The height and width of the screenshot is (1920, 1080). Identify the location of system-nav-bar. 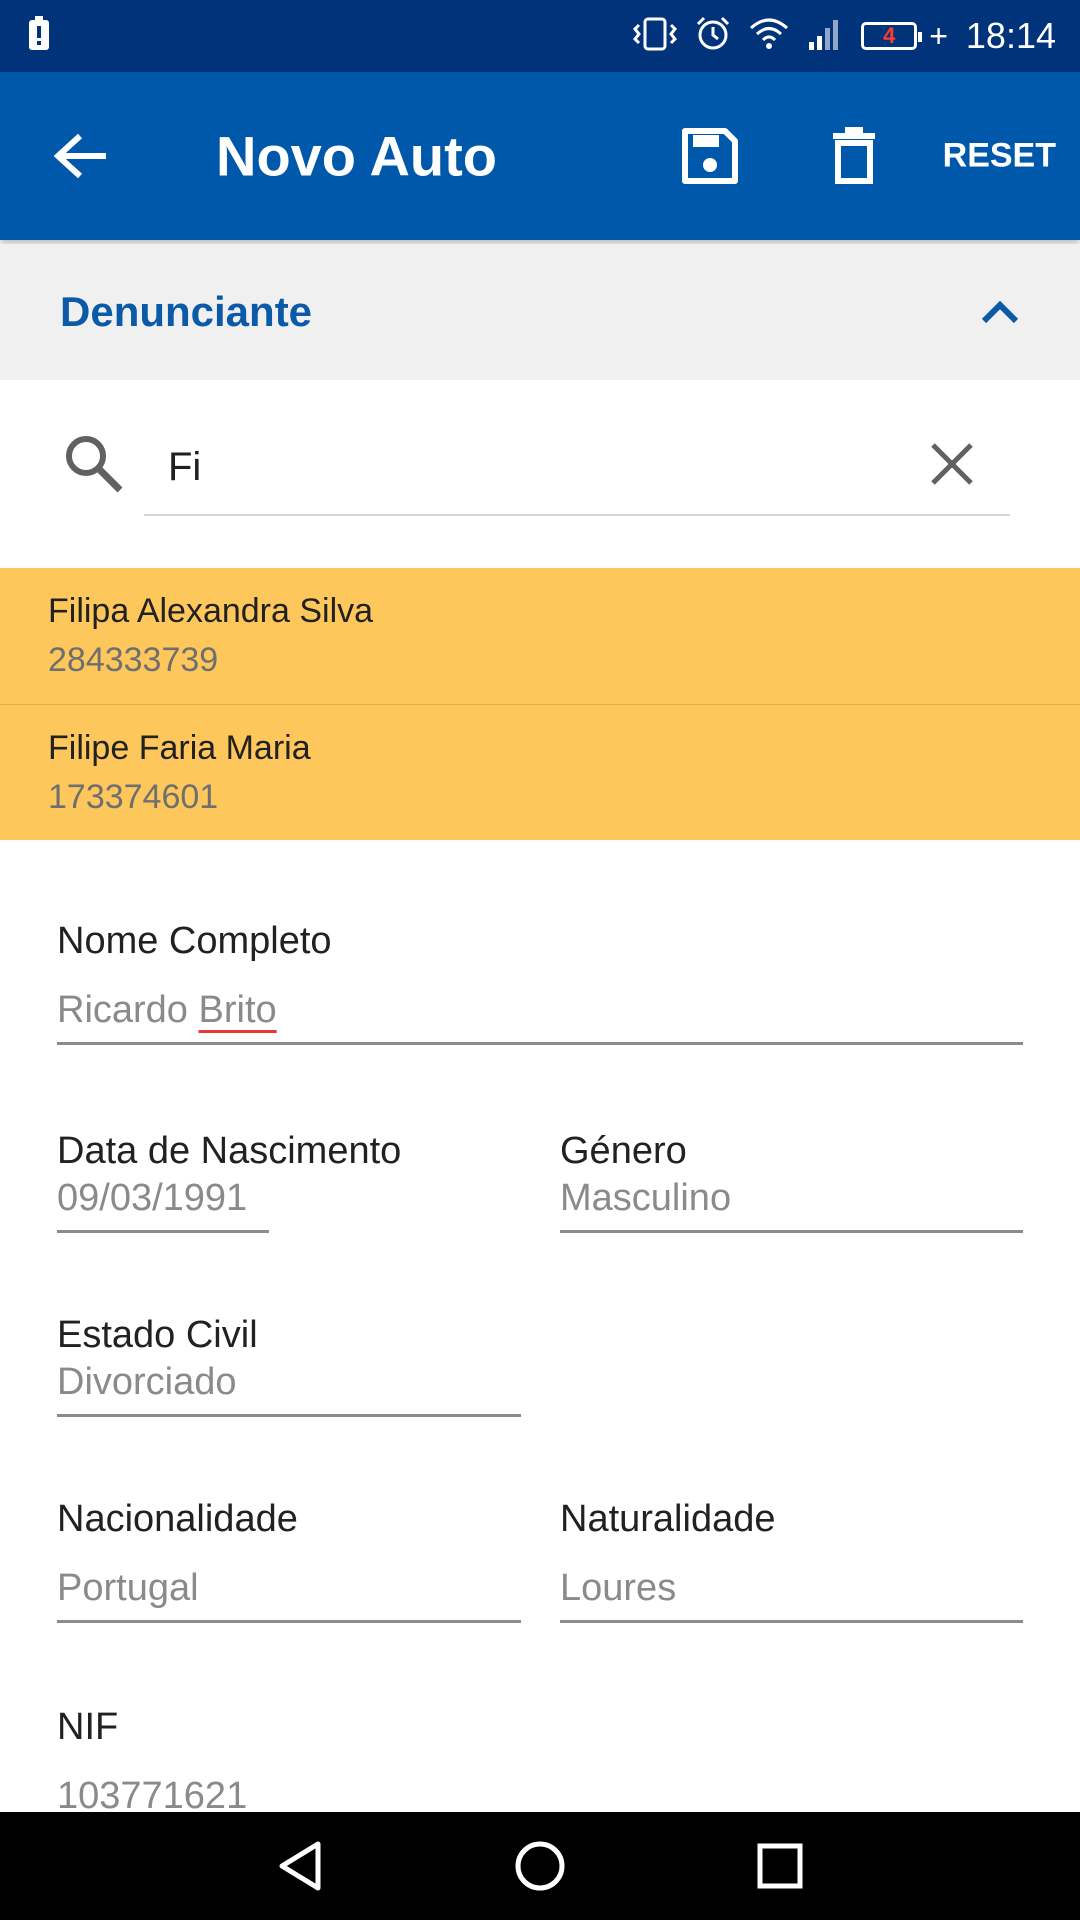
(540, 1866).